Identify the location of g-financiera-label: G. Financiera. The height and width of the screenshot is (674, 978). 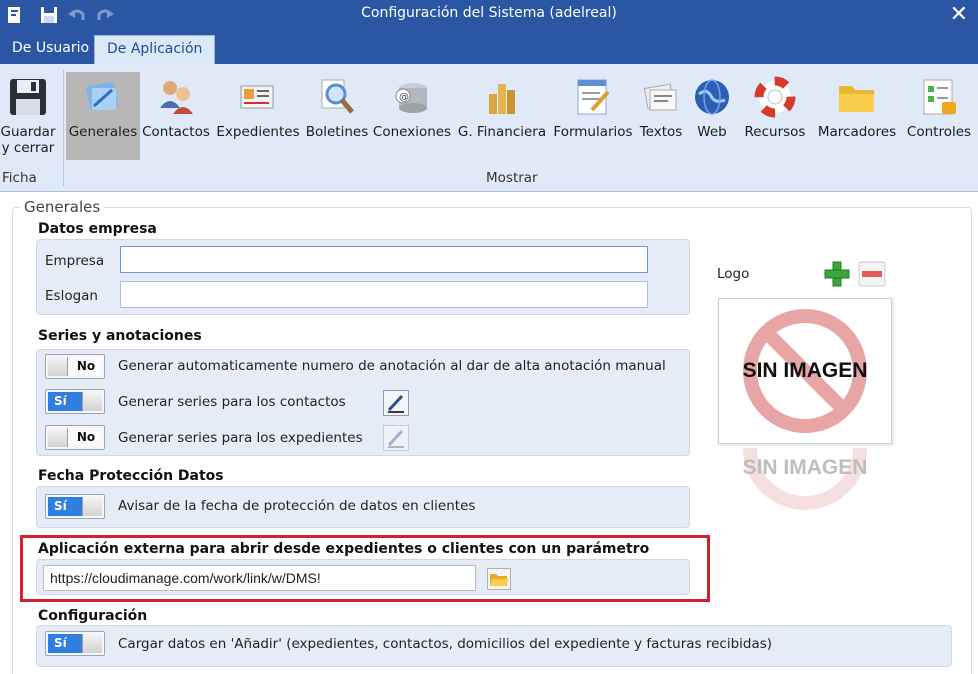
(502, 132).